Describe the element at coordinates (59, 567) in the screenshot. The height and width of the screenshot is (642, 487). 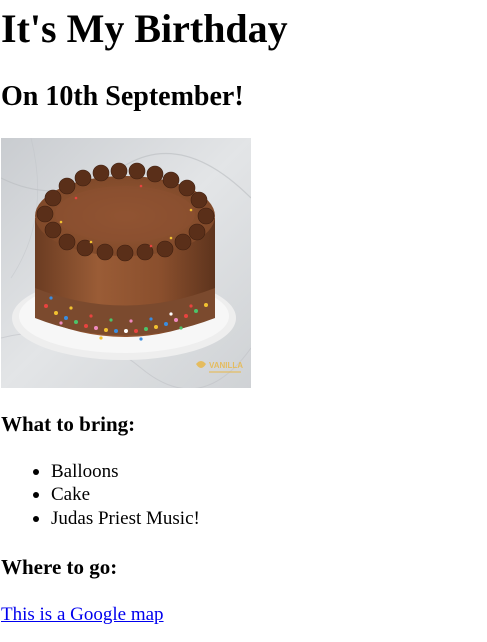
I see `where-to-go-heading: Where to go:` at that location.